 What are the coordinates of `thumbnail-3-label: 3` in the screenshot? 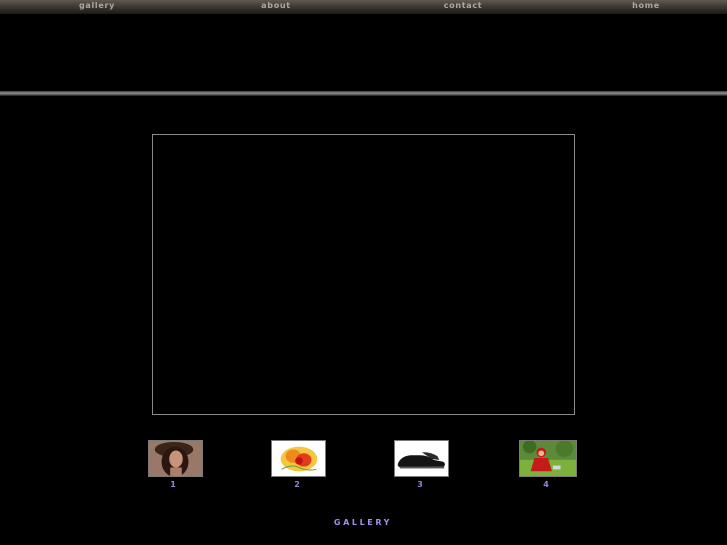 It's located at (420, 484).